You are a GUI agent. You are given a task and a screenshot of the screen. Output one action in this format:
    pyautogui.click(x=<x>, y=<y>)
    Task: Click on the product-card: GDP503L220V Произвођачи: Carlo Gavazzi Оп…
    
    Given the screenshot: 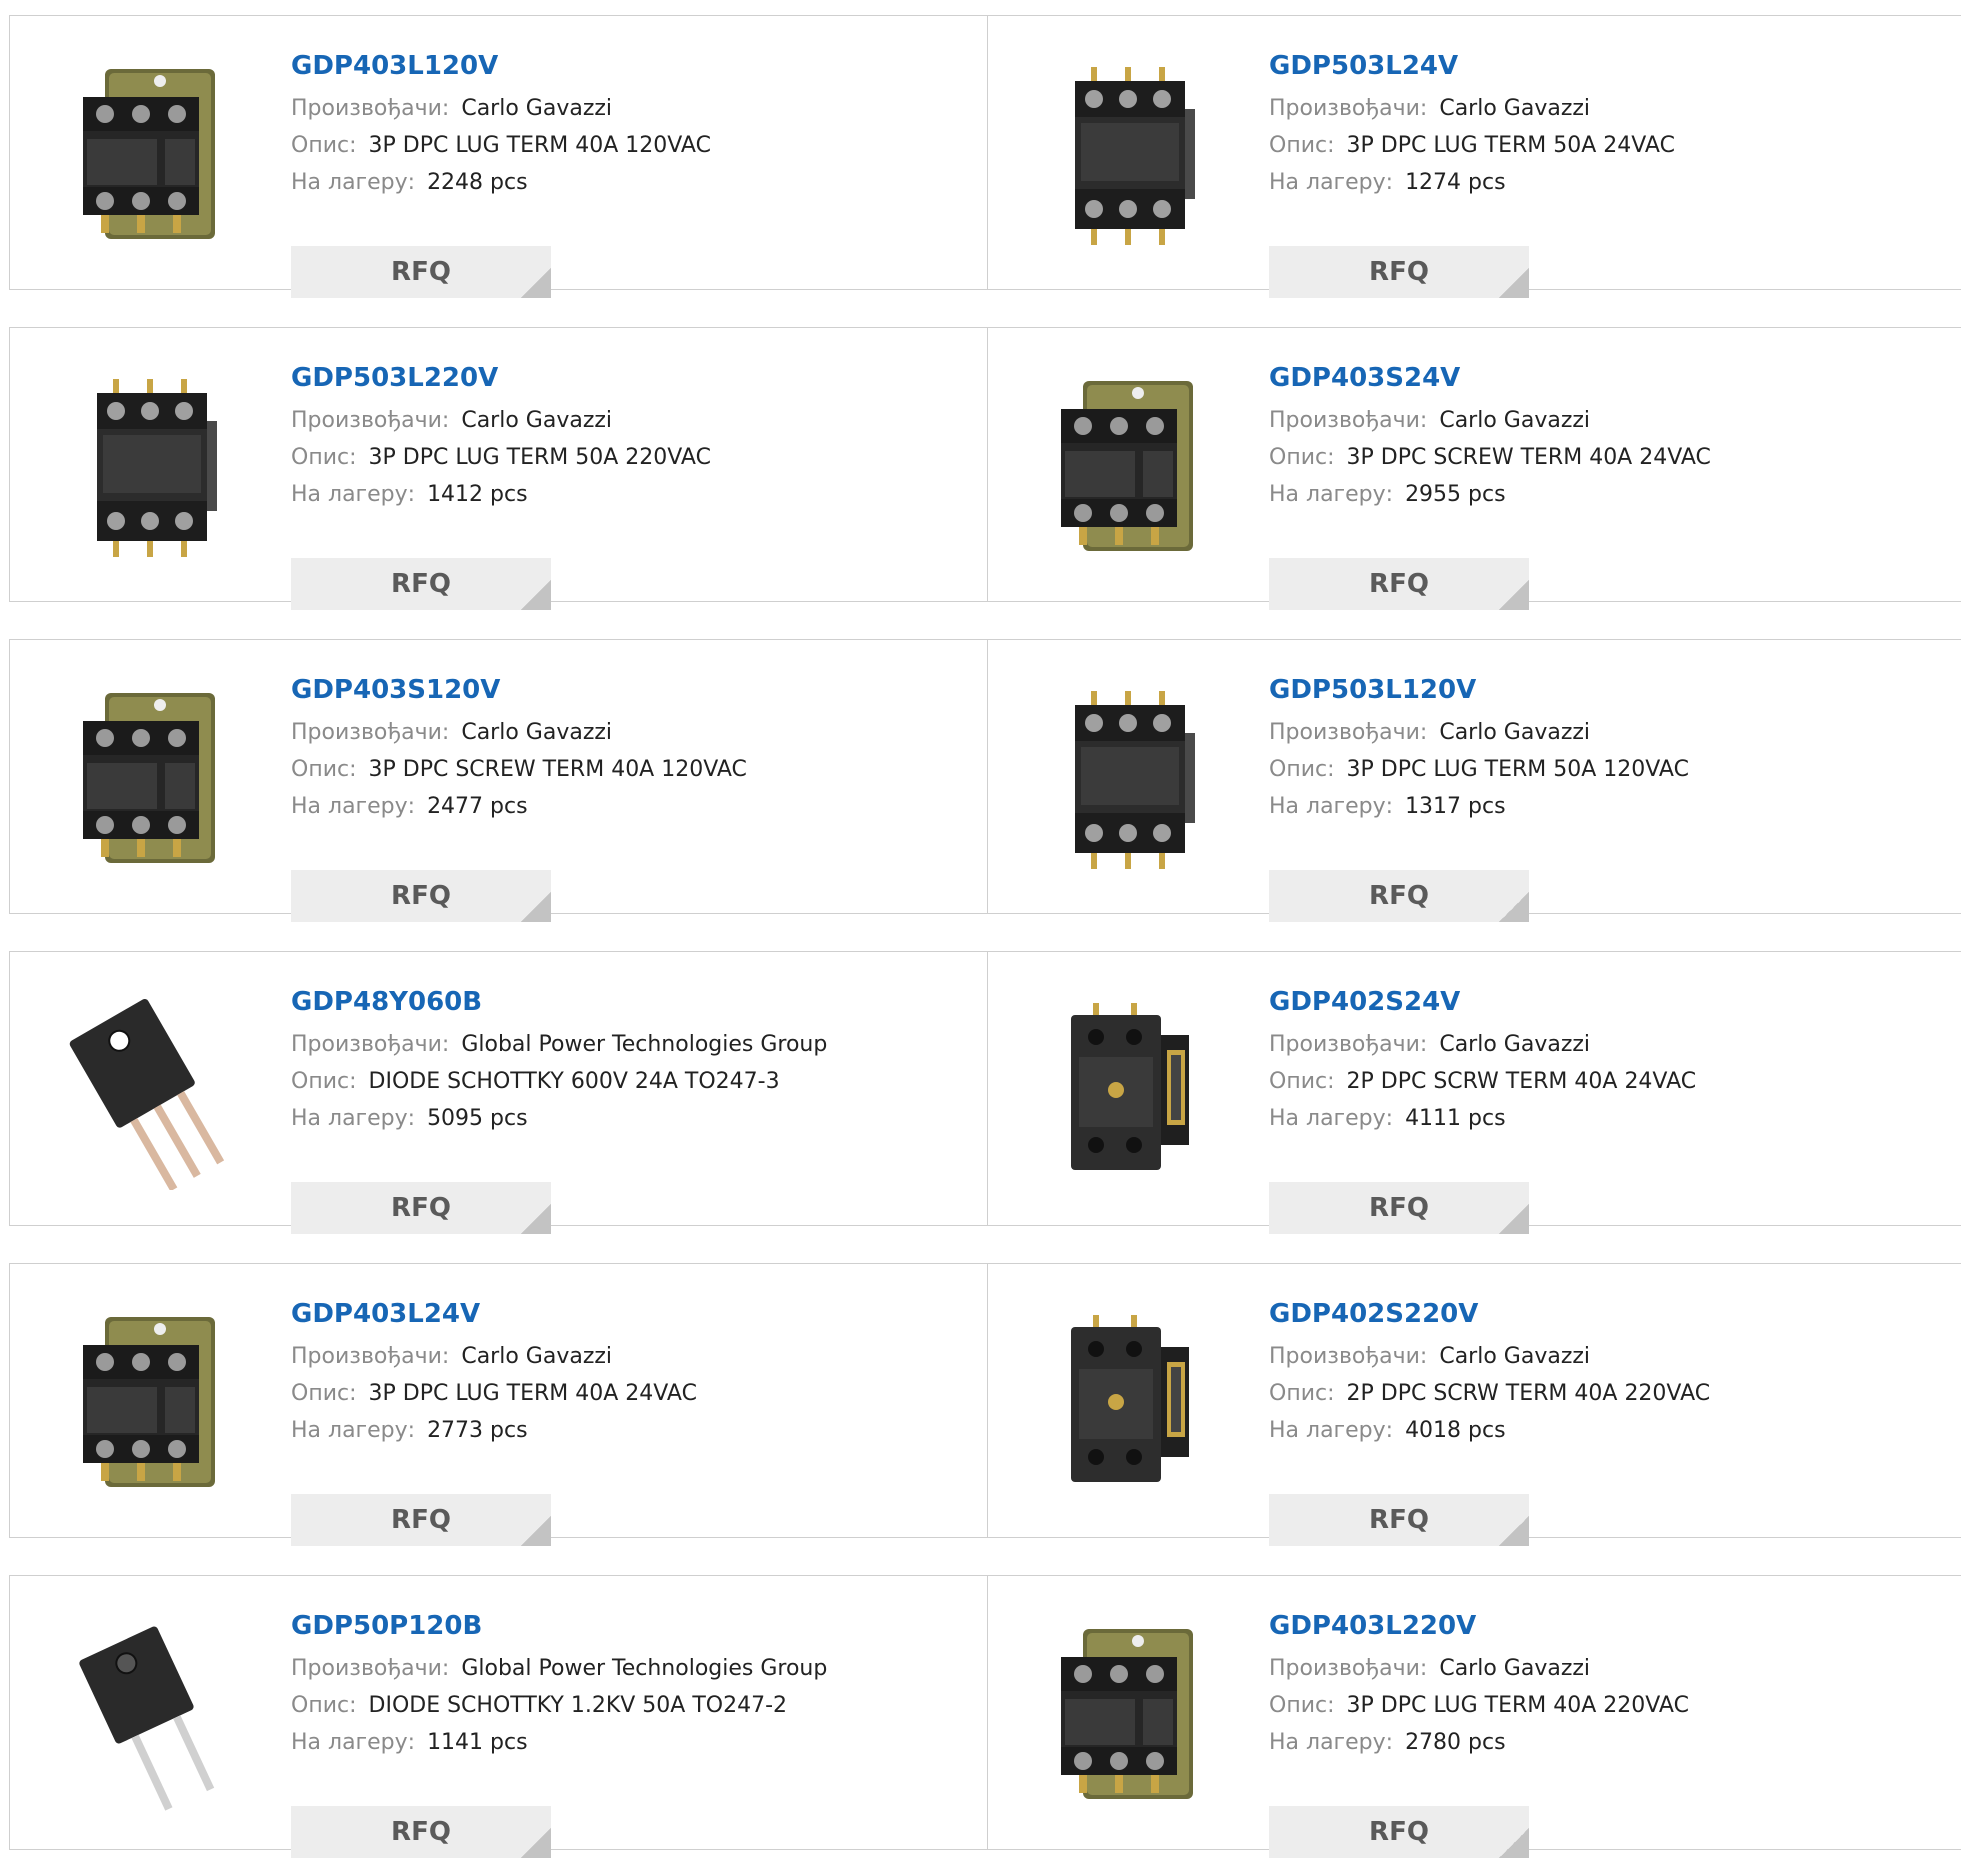 What is the action you would take?
    pyautogui.click(x=499, y=469)
    